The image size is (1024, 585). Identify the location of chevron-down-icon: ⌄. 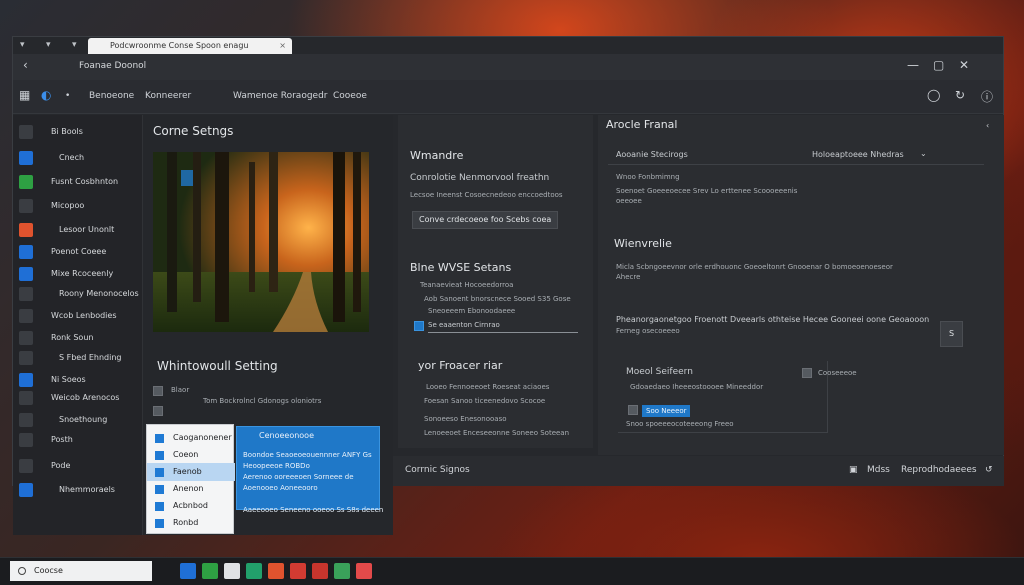
(923, 153).